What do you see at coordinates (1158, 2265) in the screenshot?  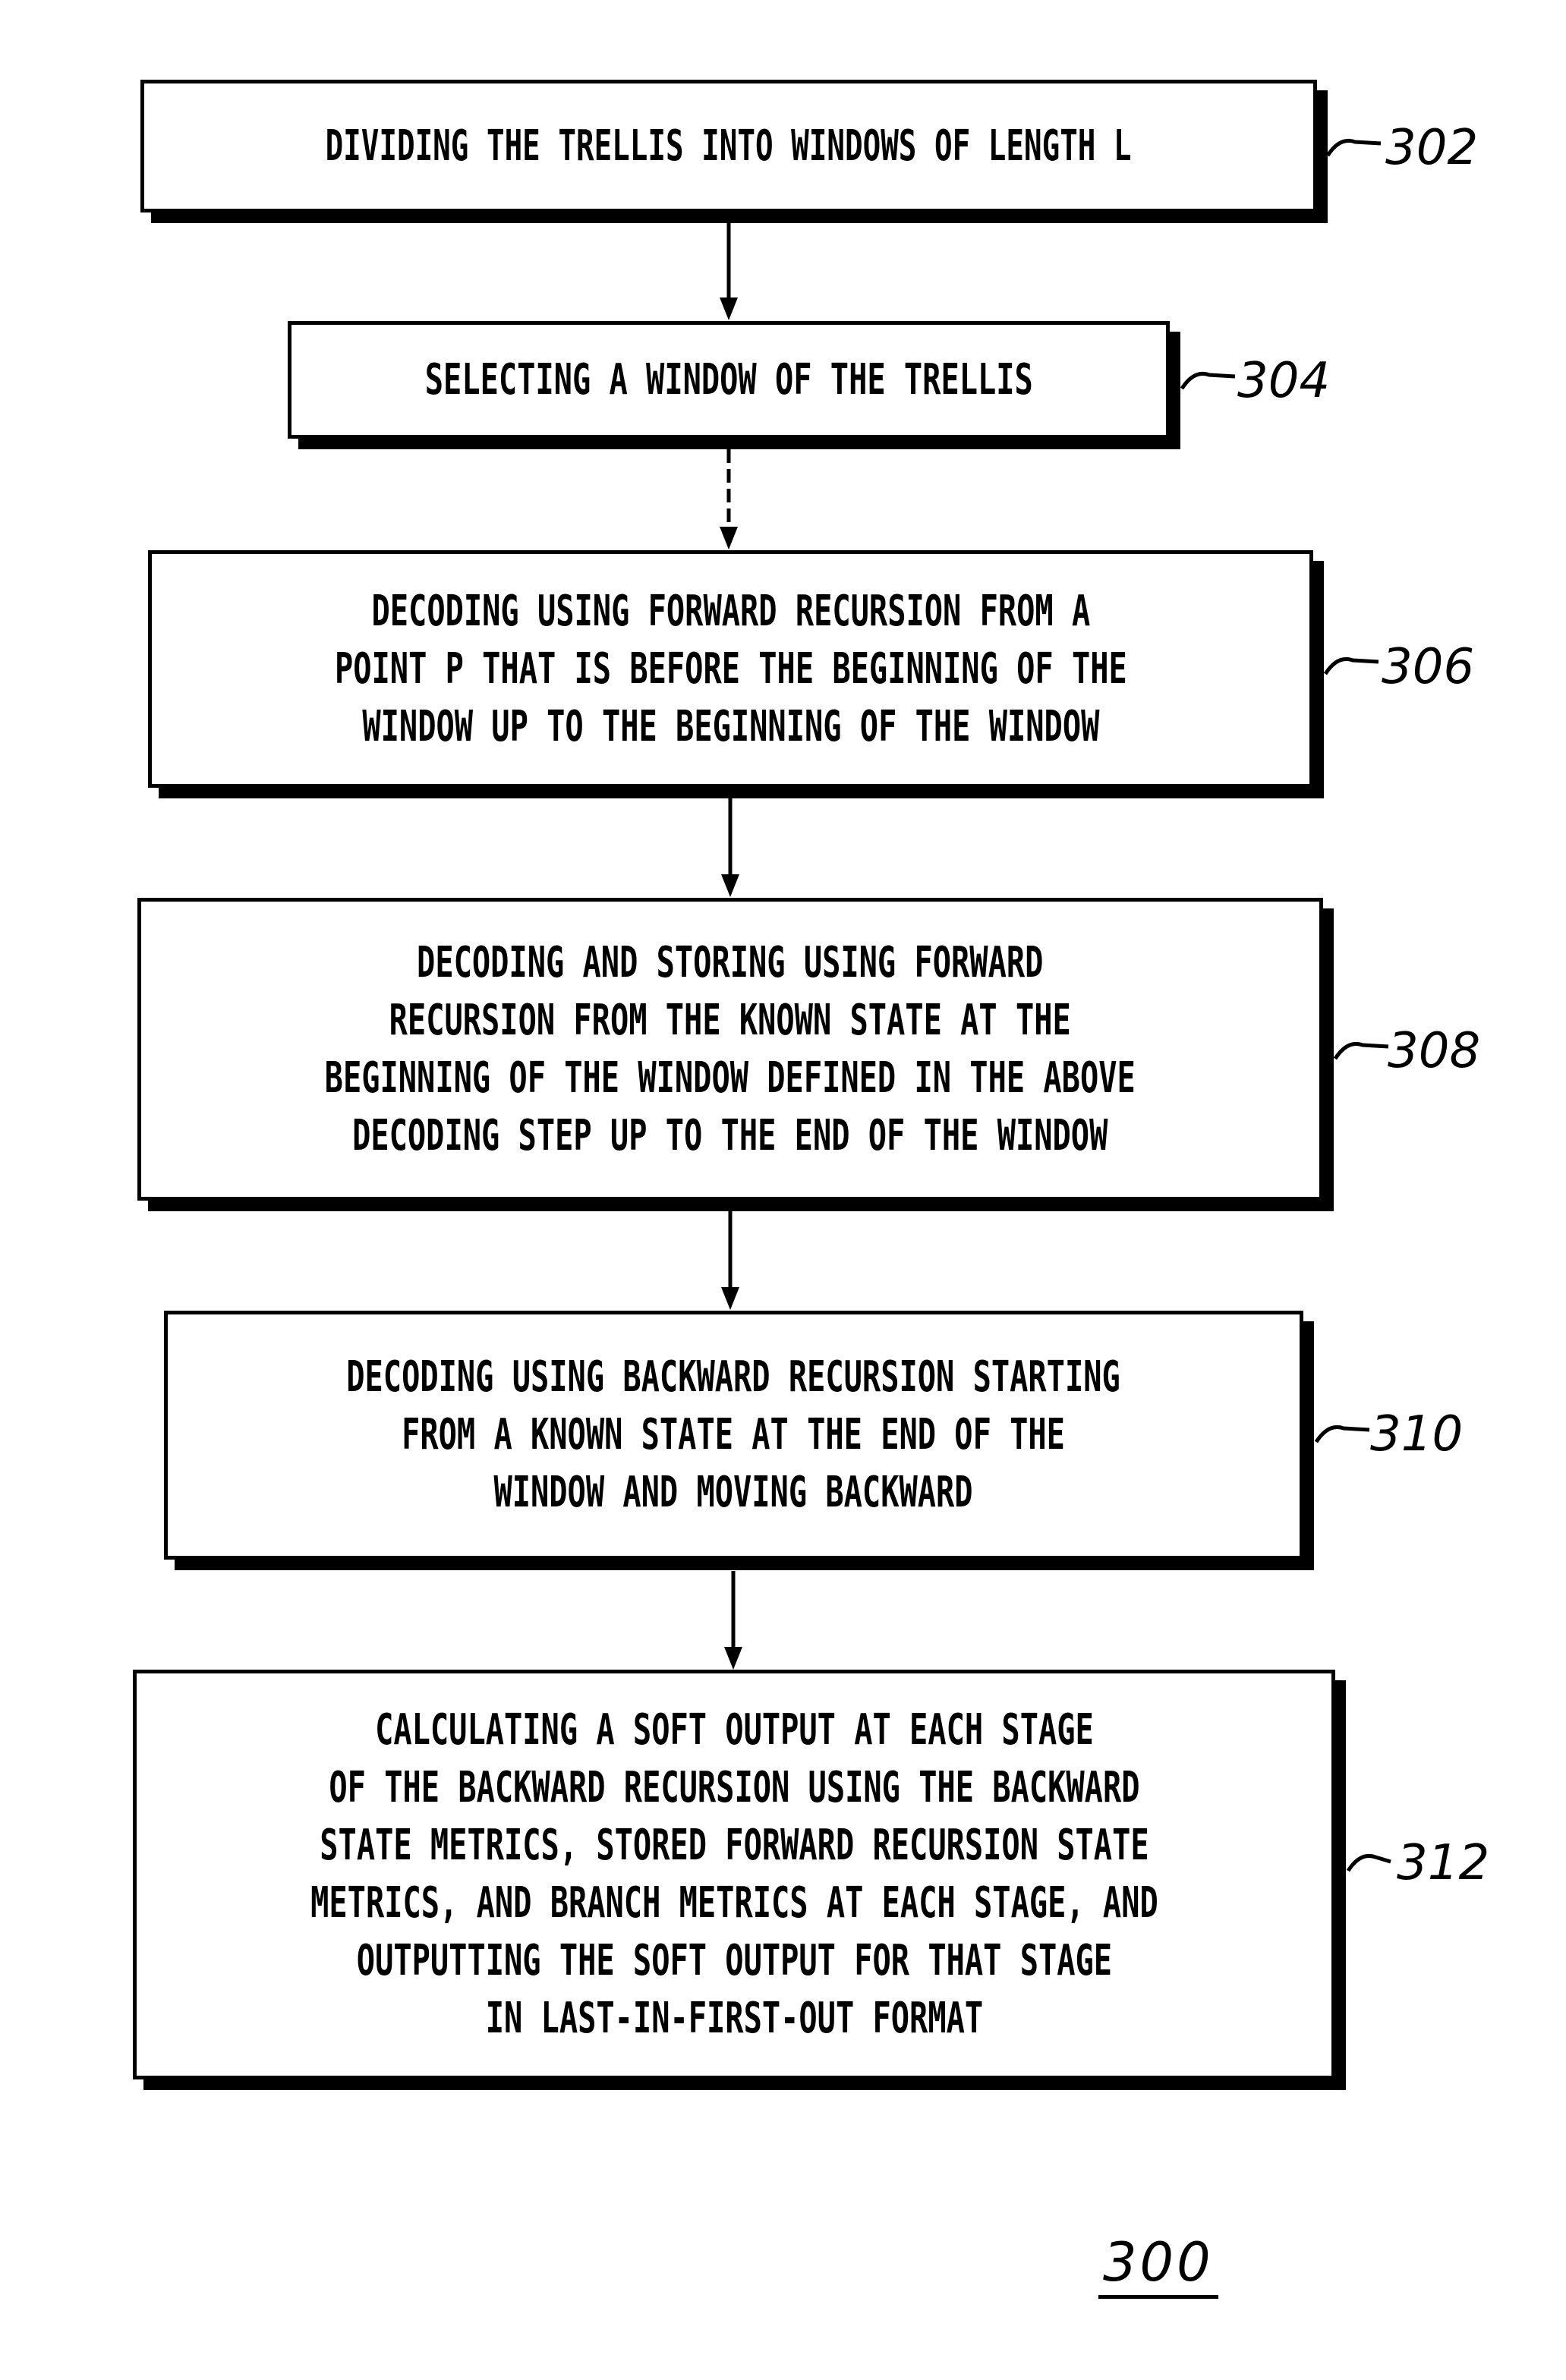 I see `figure-label: 300` at bounding box center [1158, 2265].